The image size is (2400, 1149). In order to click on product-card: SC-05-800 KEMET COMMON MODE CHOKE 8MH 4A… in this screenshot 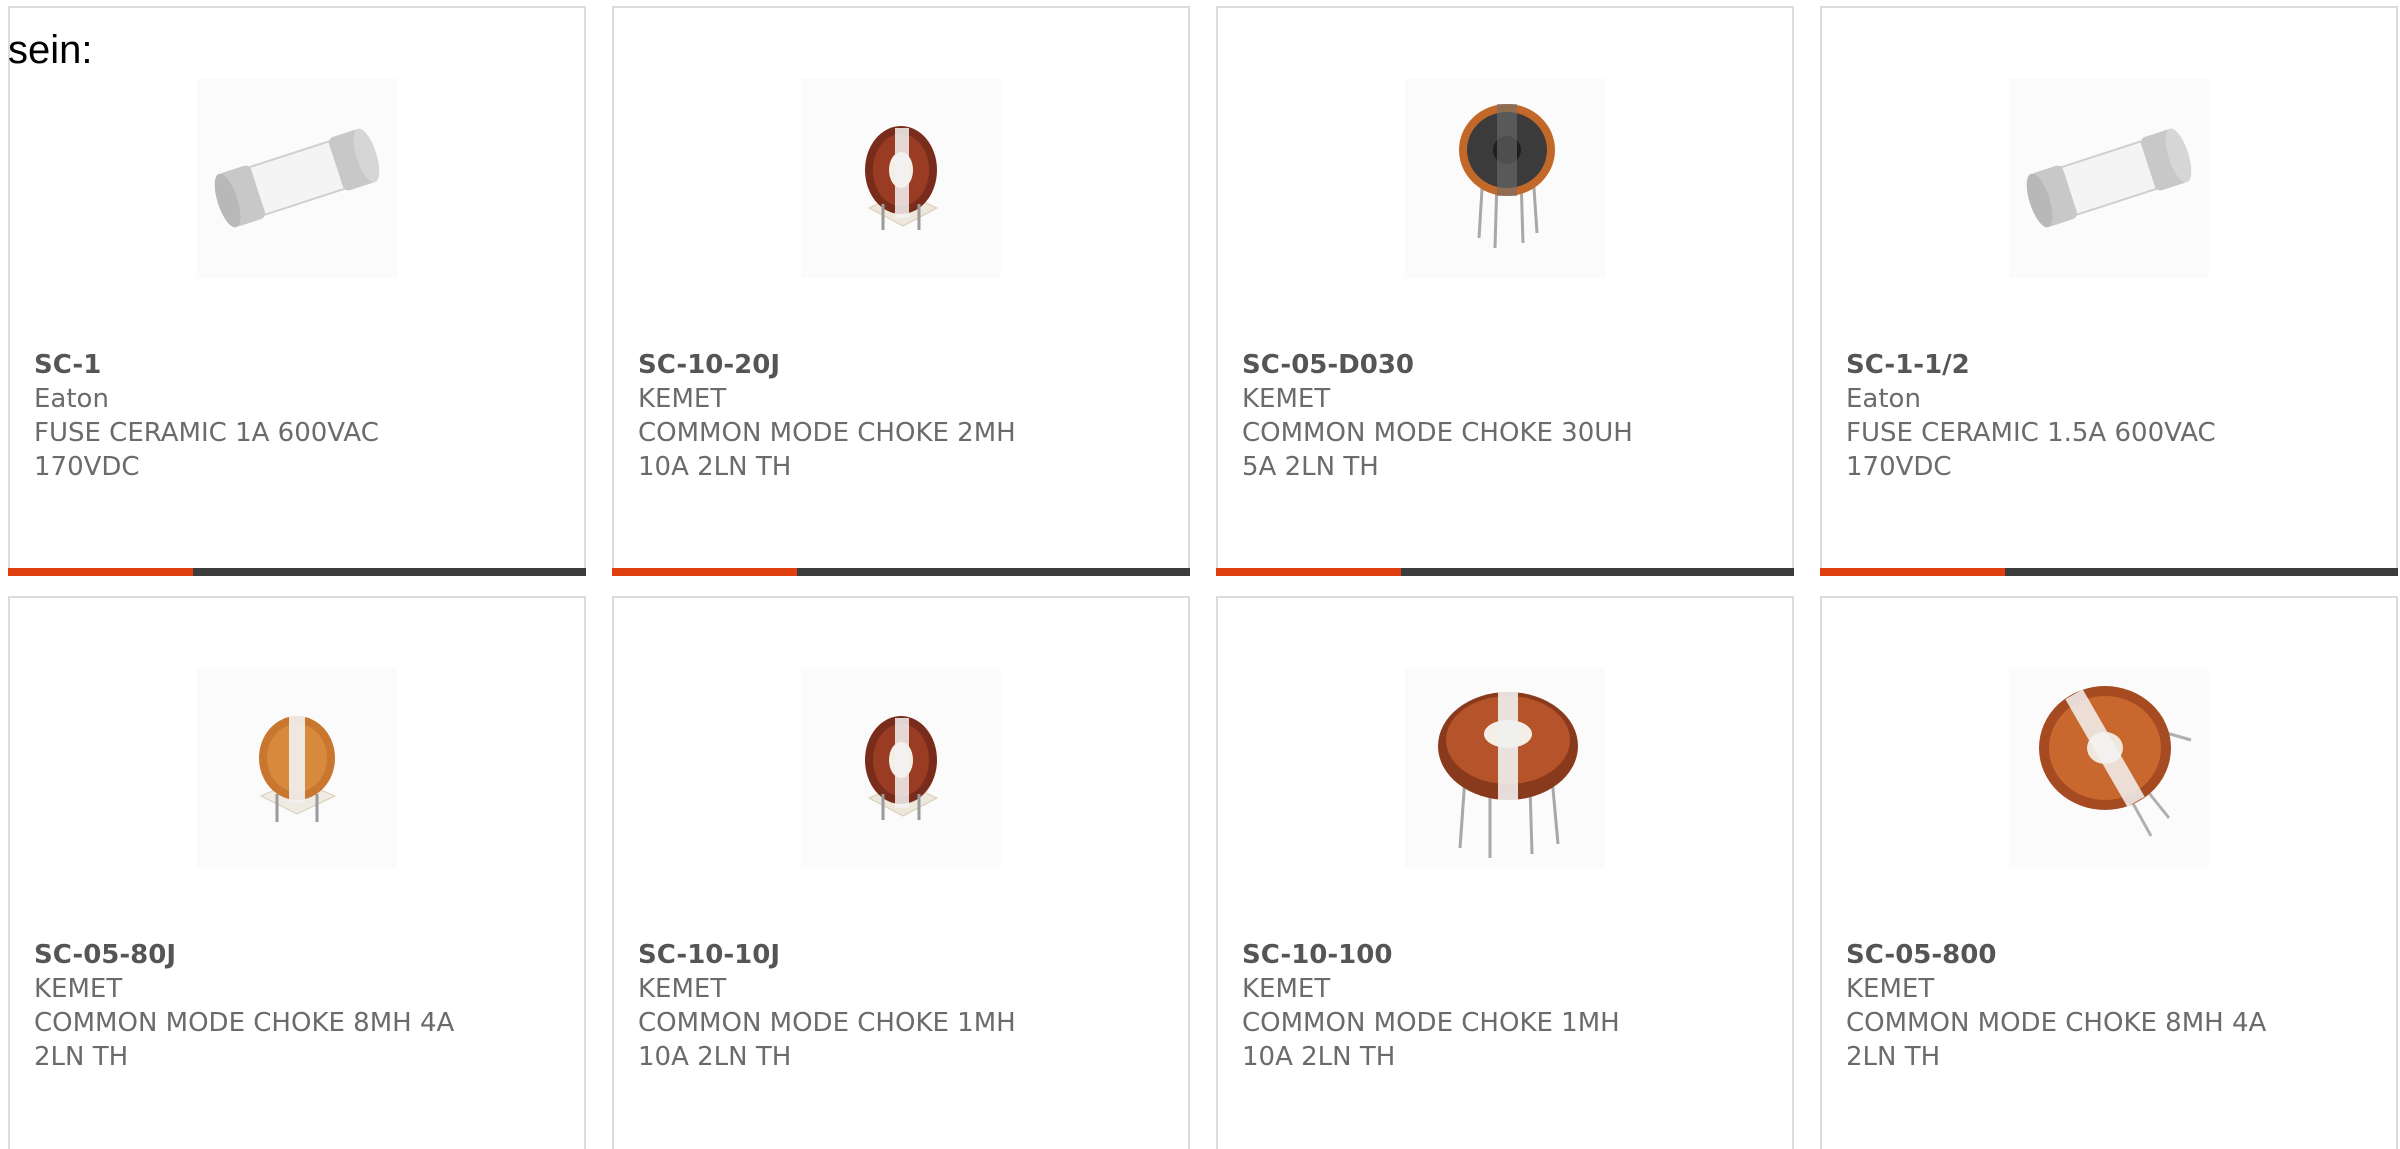, I will do `click(2109, 872)`.